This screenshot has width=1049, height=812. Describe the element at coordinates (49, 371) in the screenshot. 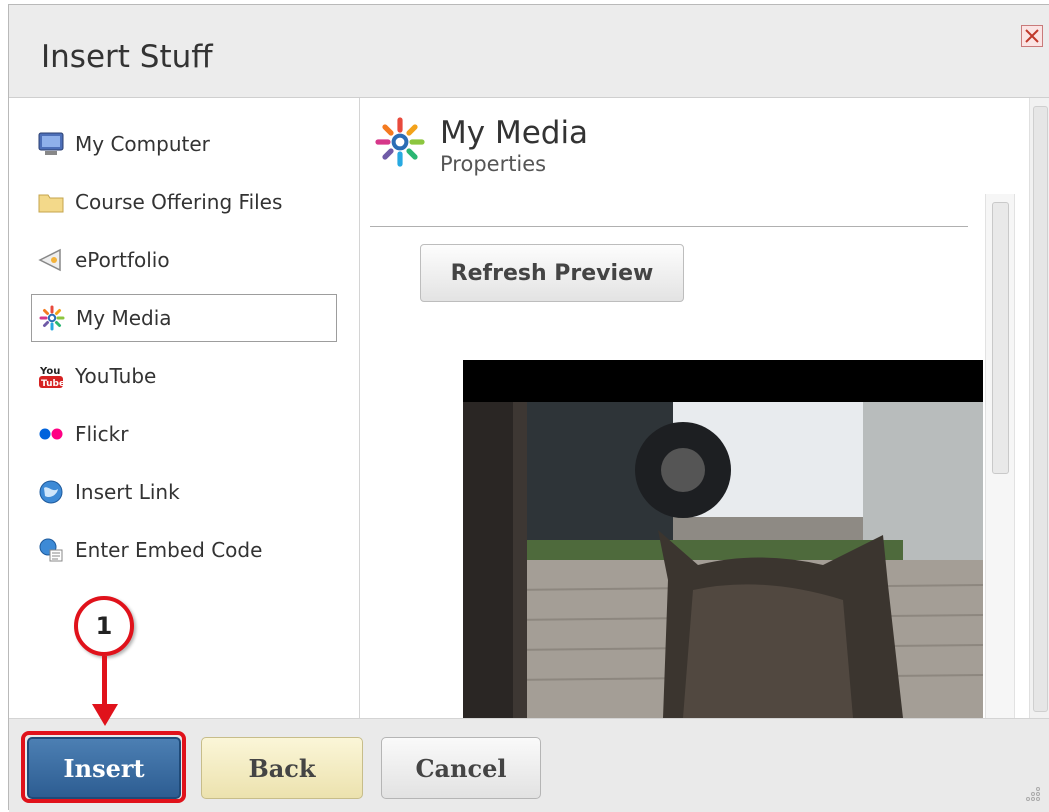

I see `svg-text: You` at that location.